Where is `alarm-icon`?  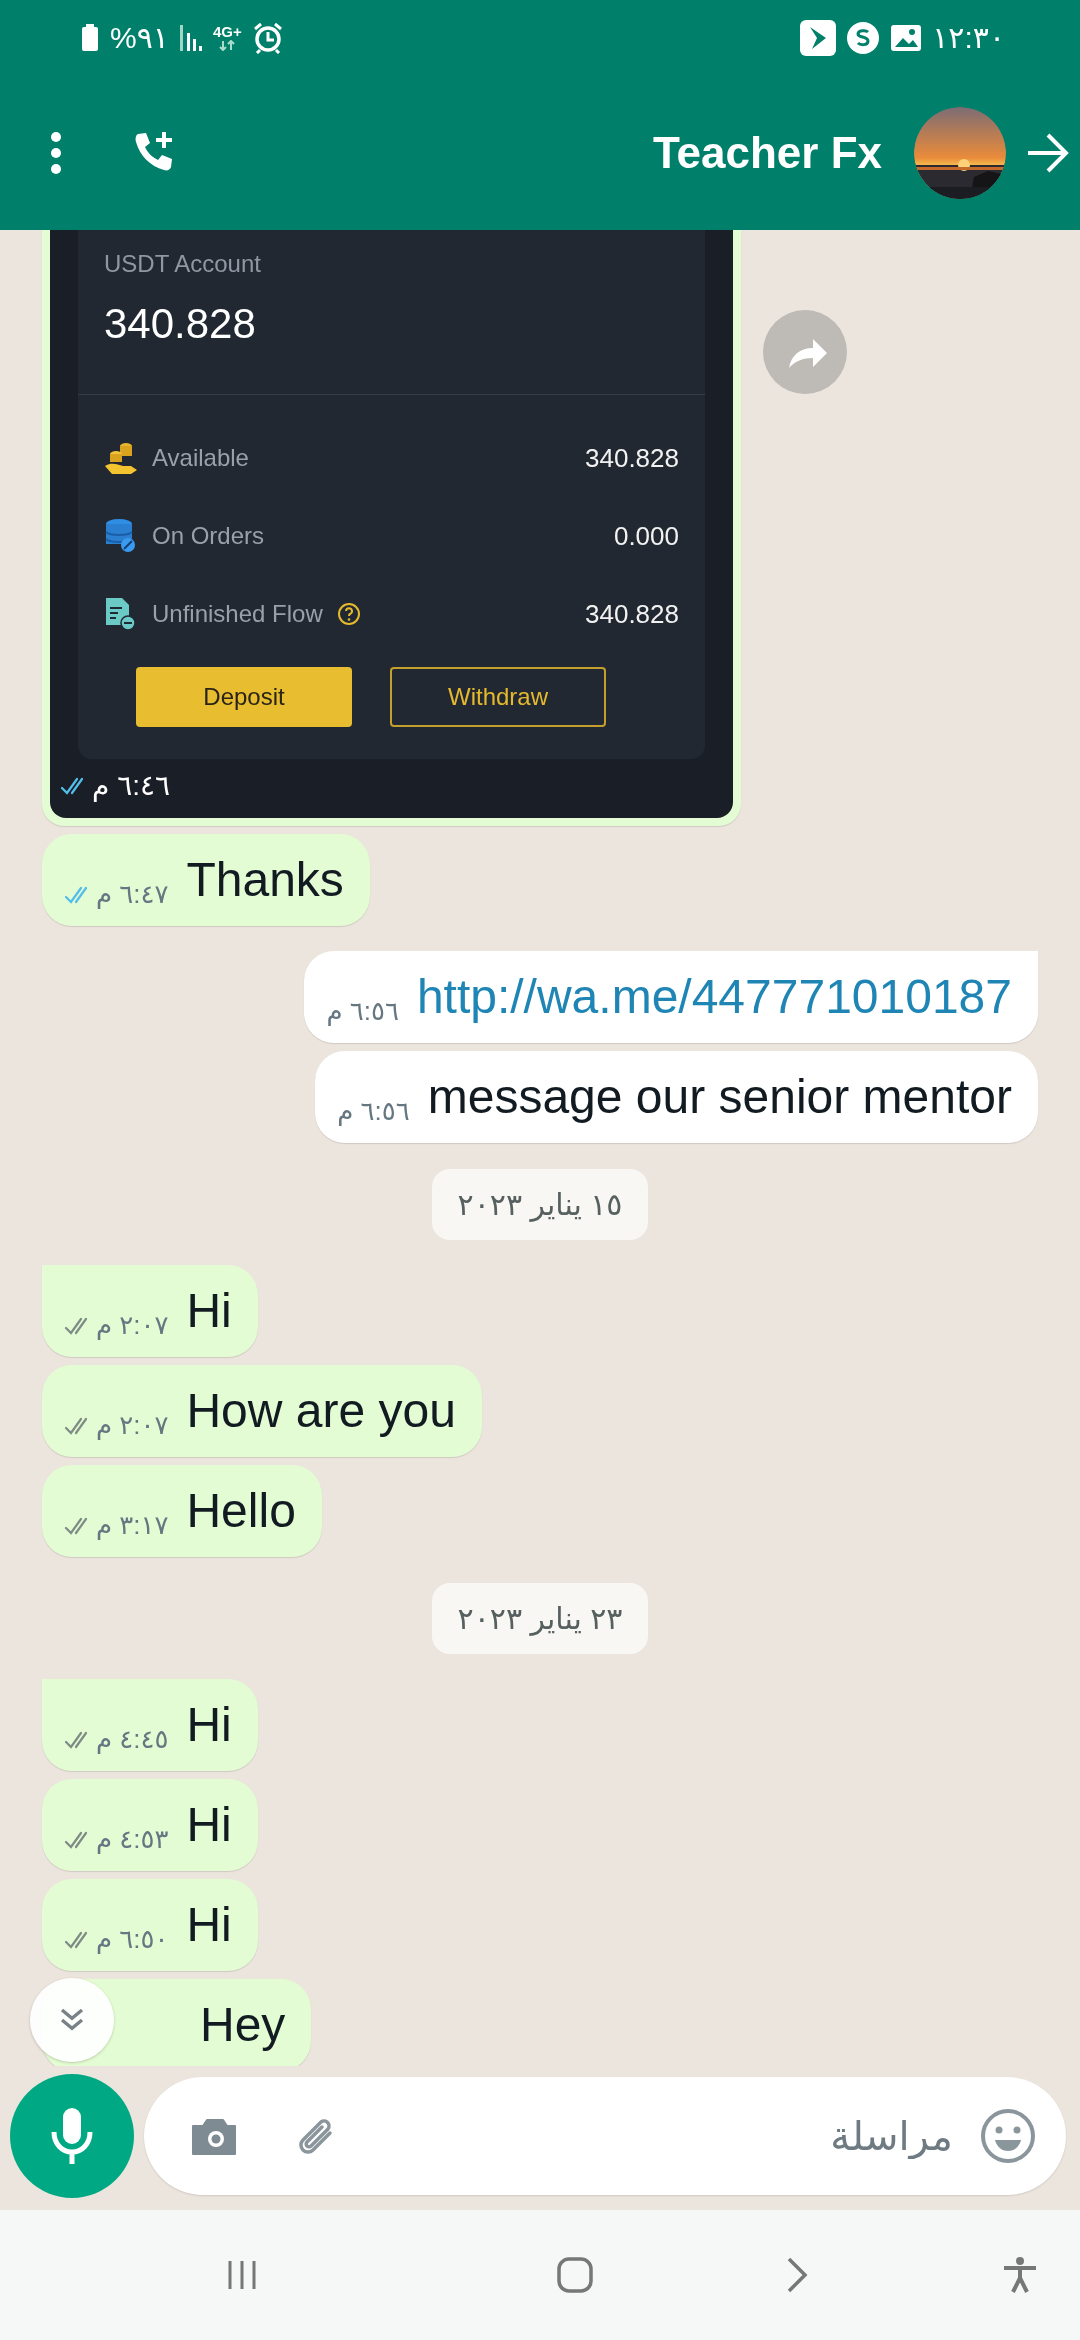 alarm-icon is located at coordinates (267, 37).